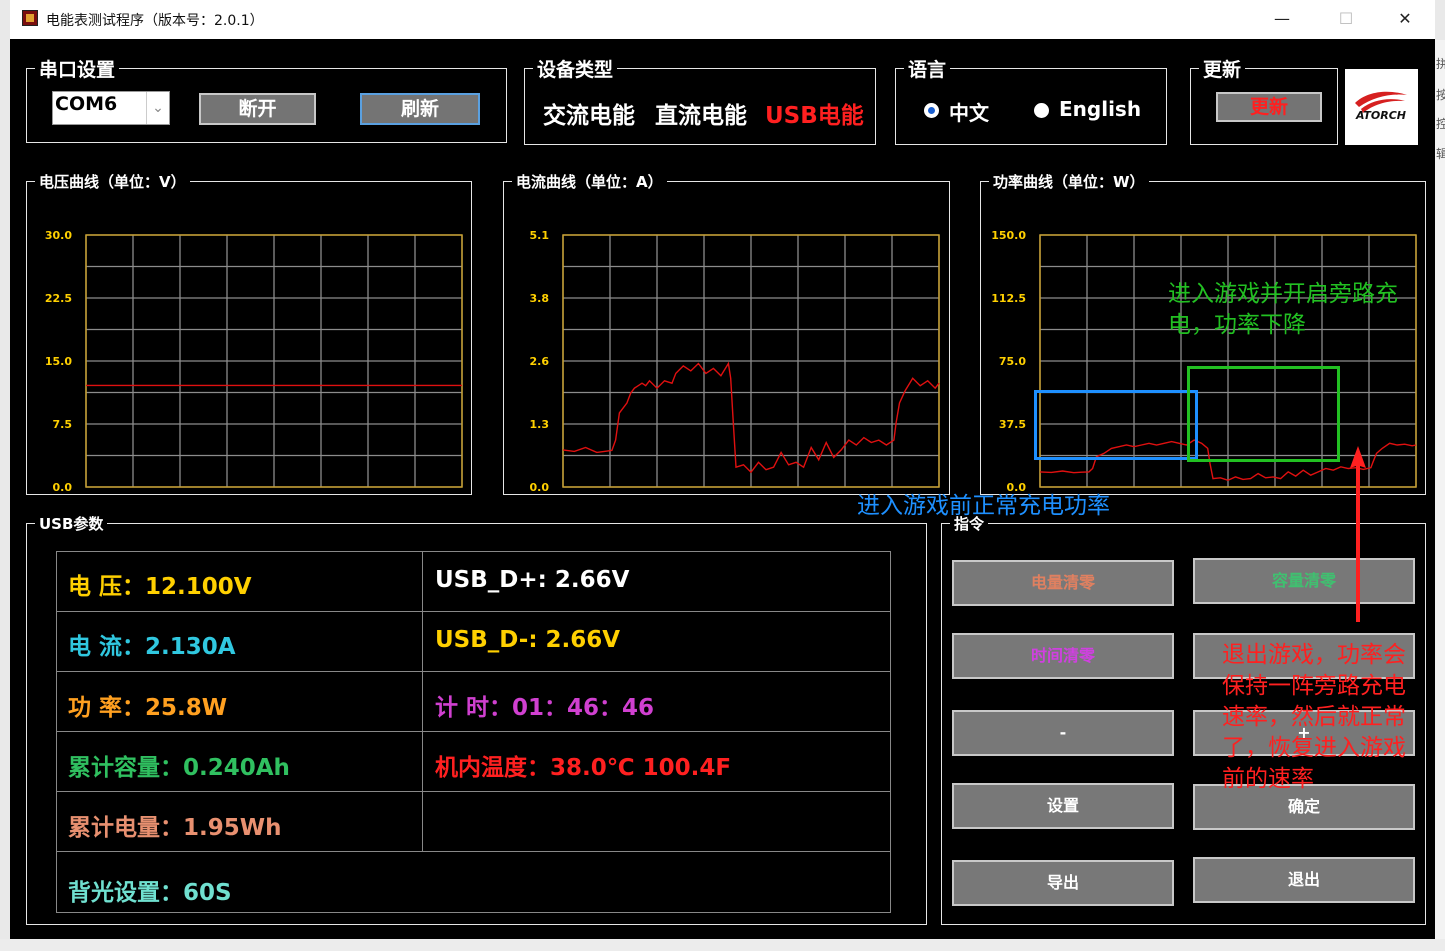 This screenshot has height=951, width=1445. I want to click on temp-row: 机内温度：38.0℃ 100.4F, so click(583, 765).